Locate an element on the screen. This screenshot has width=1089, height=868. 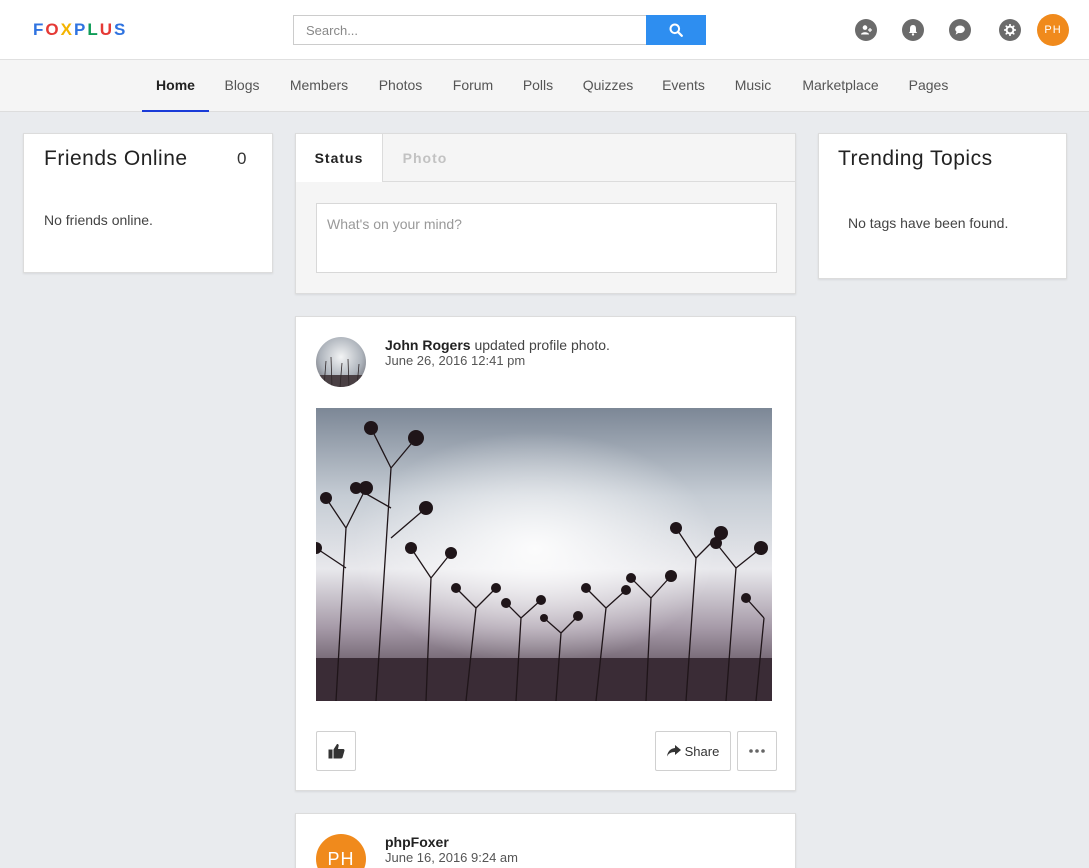
messages-button is located at coordinates (960, 30).